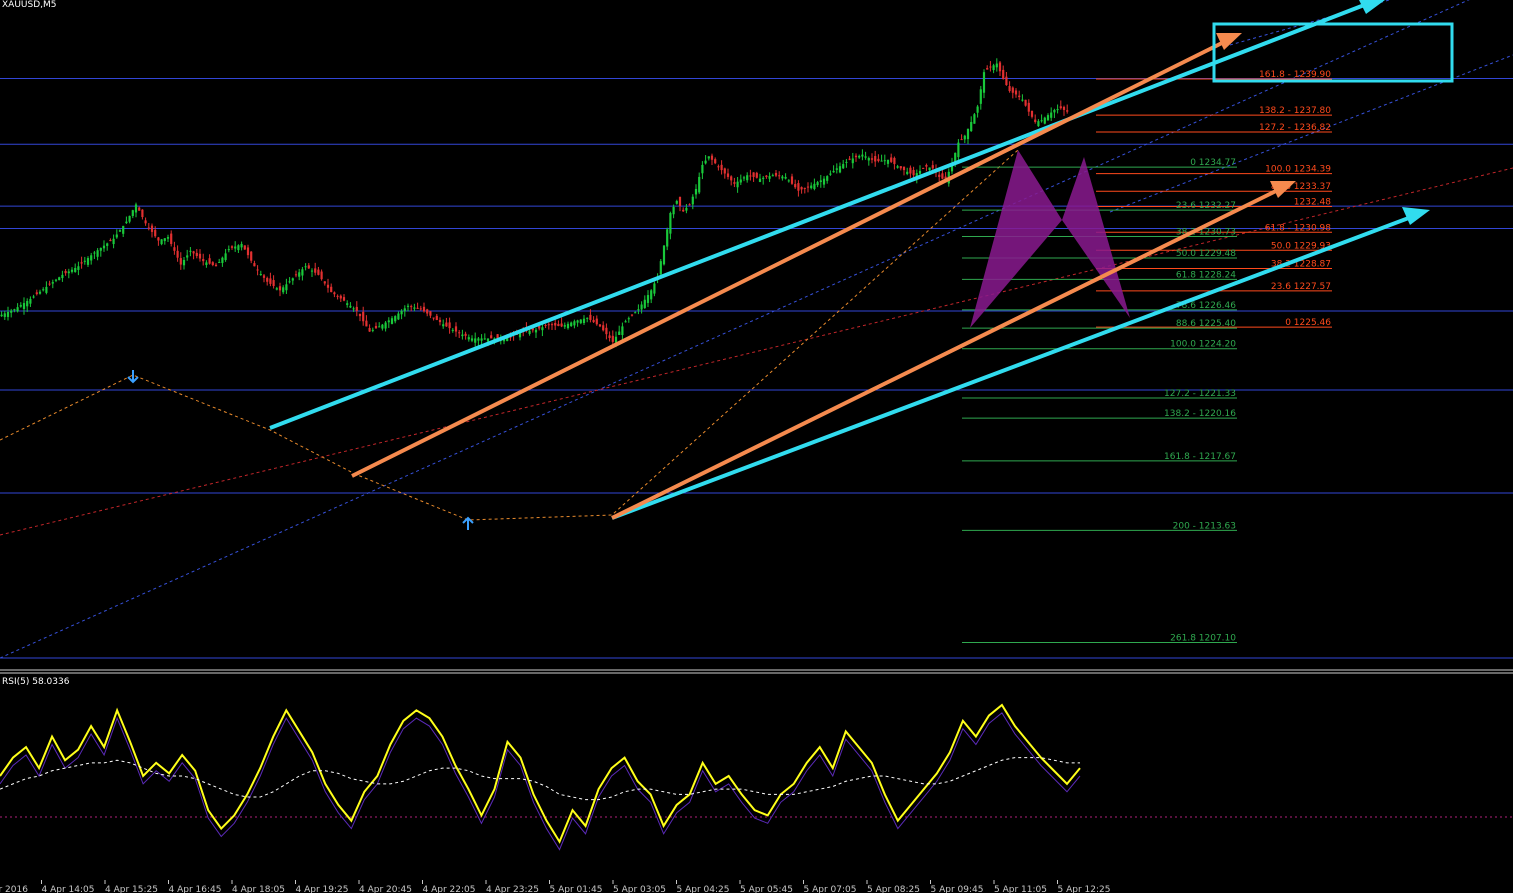 The height and width of the screenshot is (893, 1513). I want to click on time-tick-label: 5 Apr 05:45, so click(766, 889).